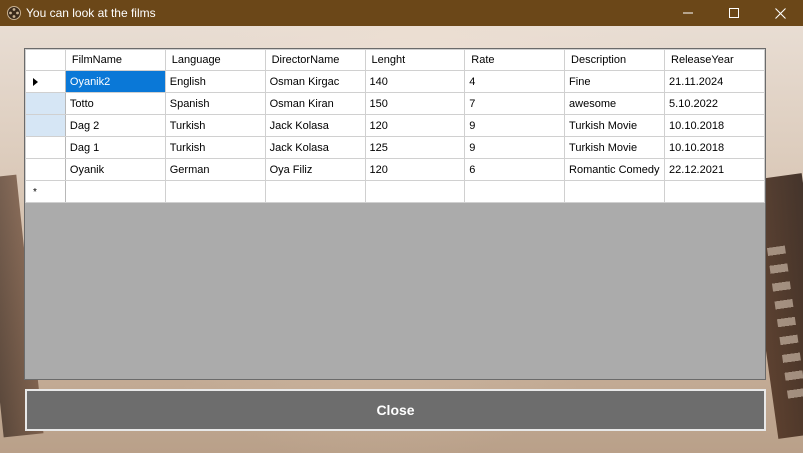 This screenshot has width=803, height=453. Describe the element at coordinates (115, 169) in the screenshot. I see `table-cell: Oyanik` at that location.